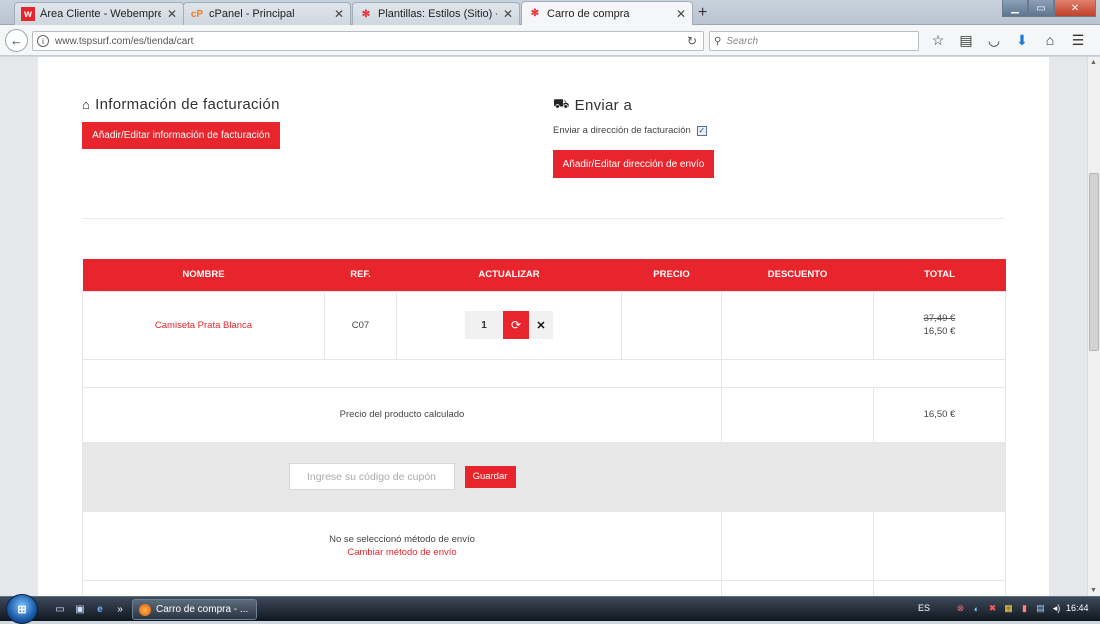 This screenshot has width=1100, height=624. What do you see at coordinates (960, 608) in the screenshot?
I see `security-icon: ⊗` at bounding box center [960, 608].